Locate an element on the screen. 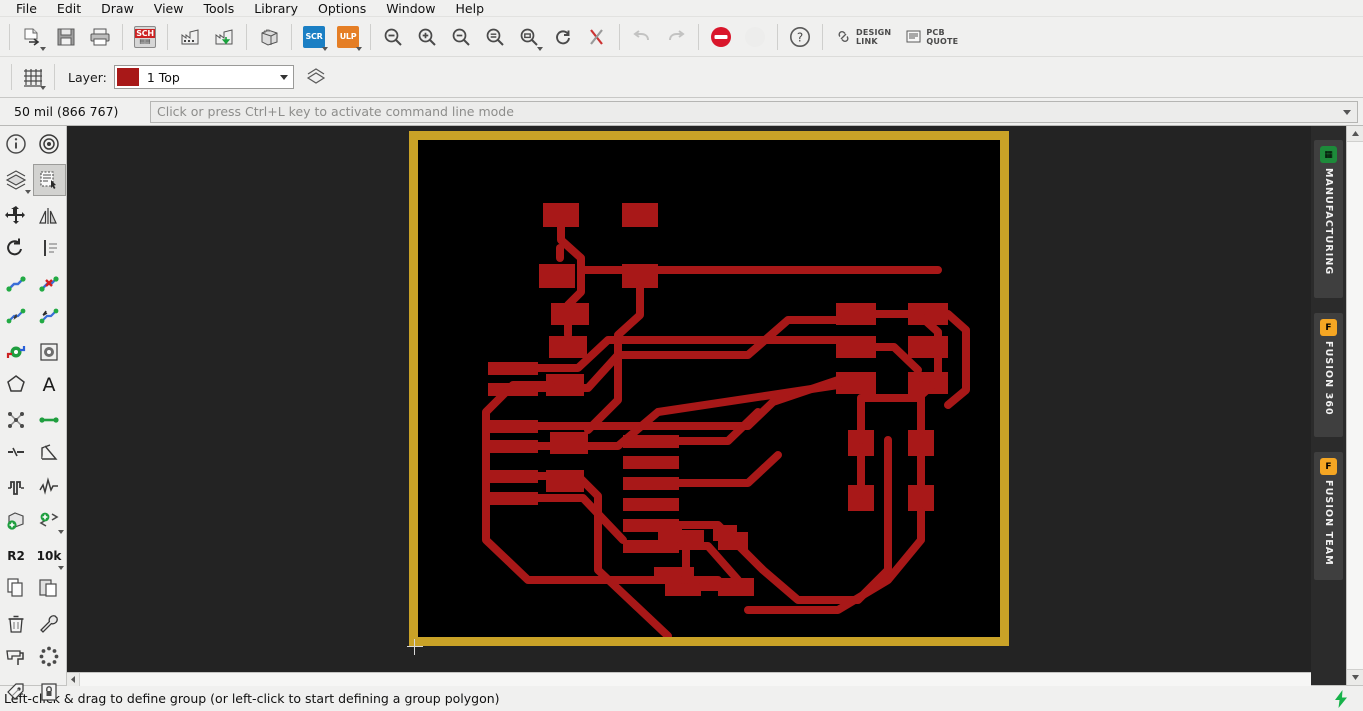 This screenshot has height=711, width=1363. autoroute-tool is located at coordinates (16, 316).